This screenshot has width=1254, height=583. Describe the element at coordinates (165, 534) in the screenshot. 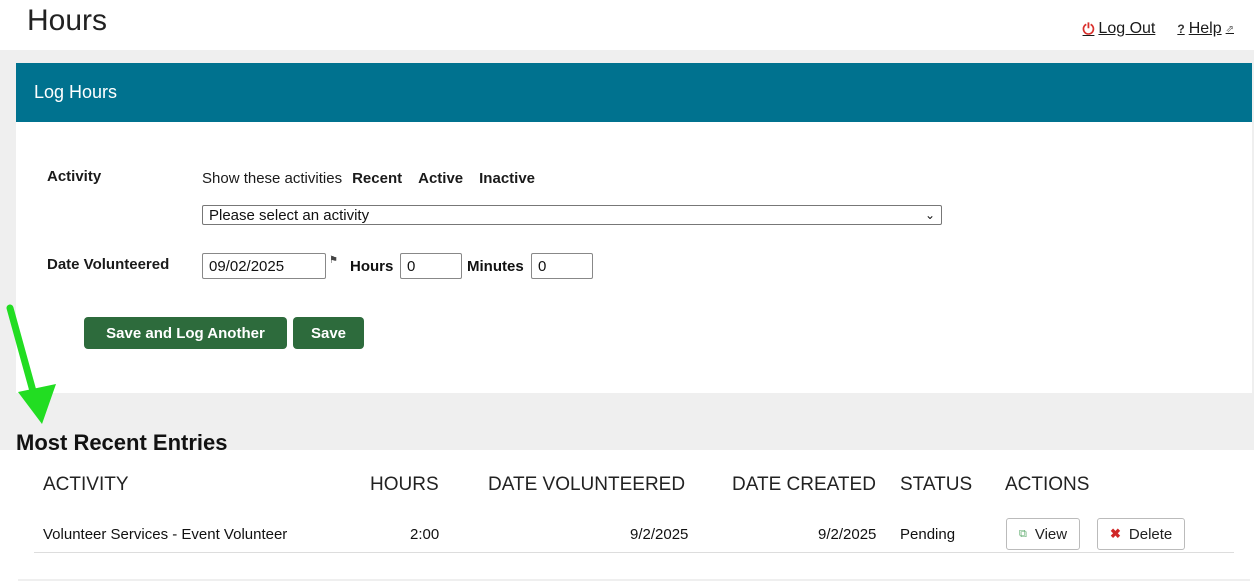

I see `cell-activity: Volunteer Services - Event Volunteer` at that location.